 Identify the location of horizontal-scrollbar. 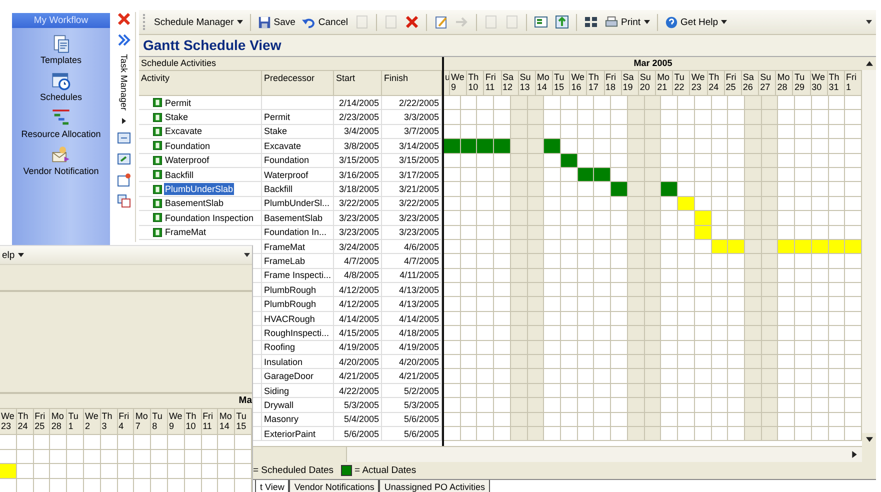
(556, 454).